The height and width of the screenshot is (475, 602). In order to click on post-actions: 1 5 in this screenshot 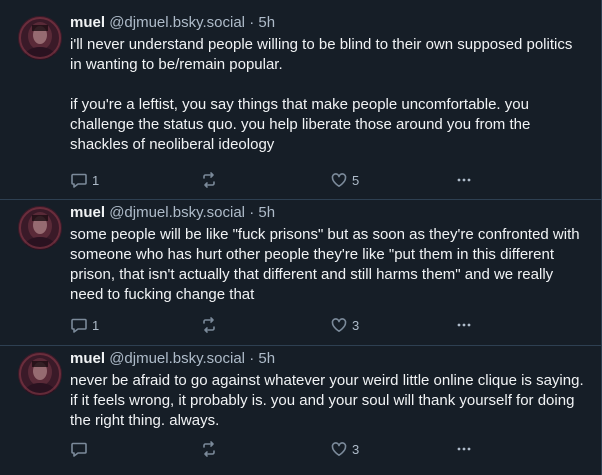, I will do `click(280, 180)`.